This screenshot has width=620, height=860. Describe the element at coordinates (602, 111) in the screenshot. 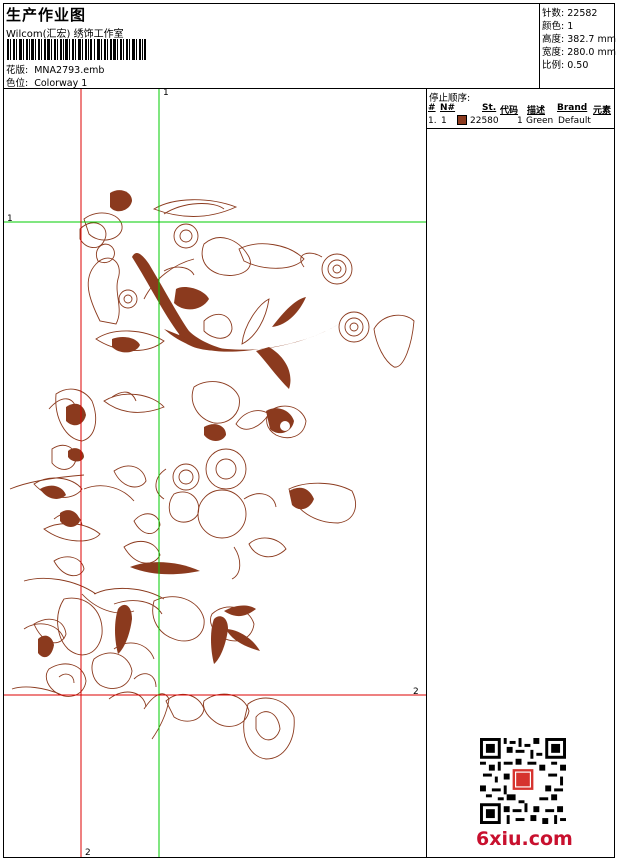

I see `col-header-element: 元素` at that location.